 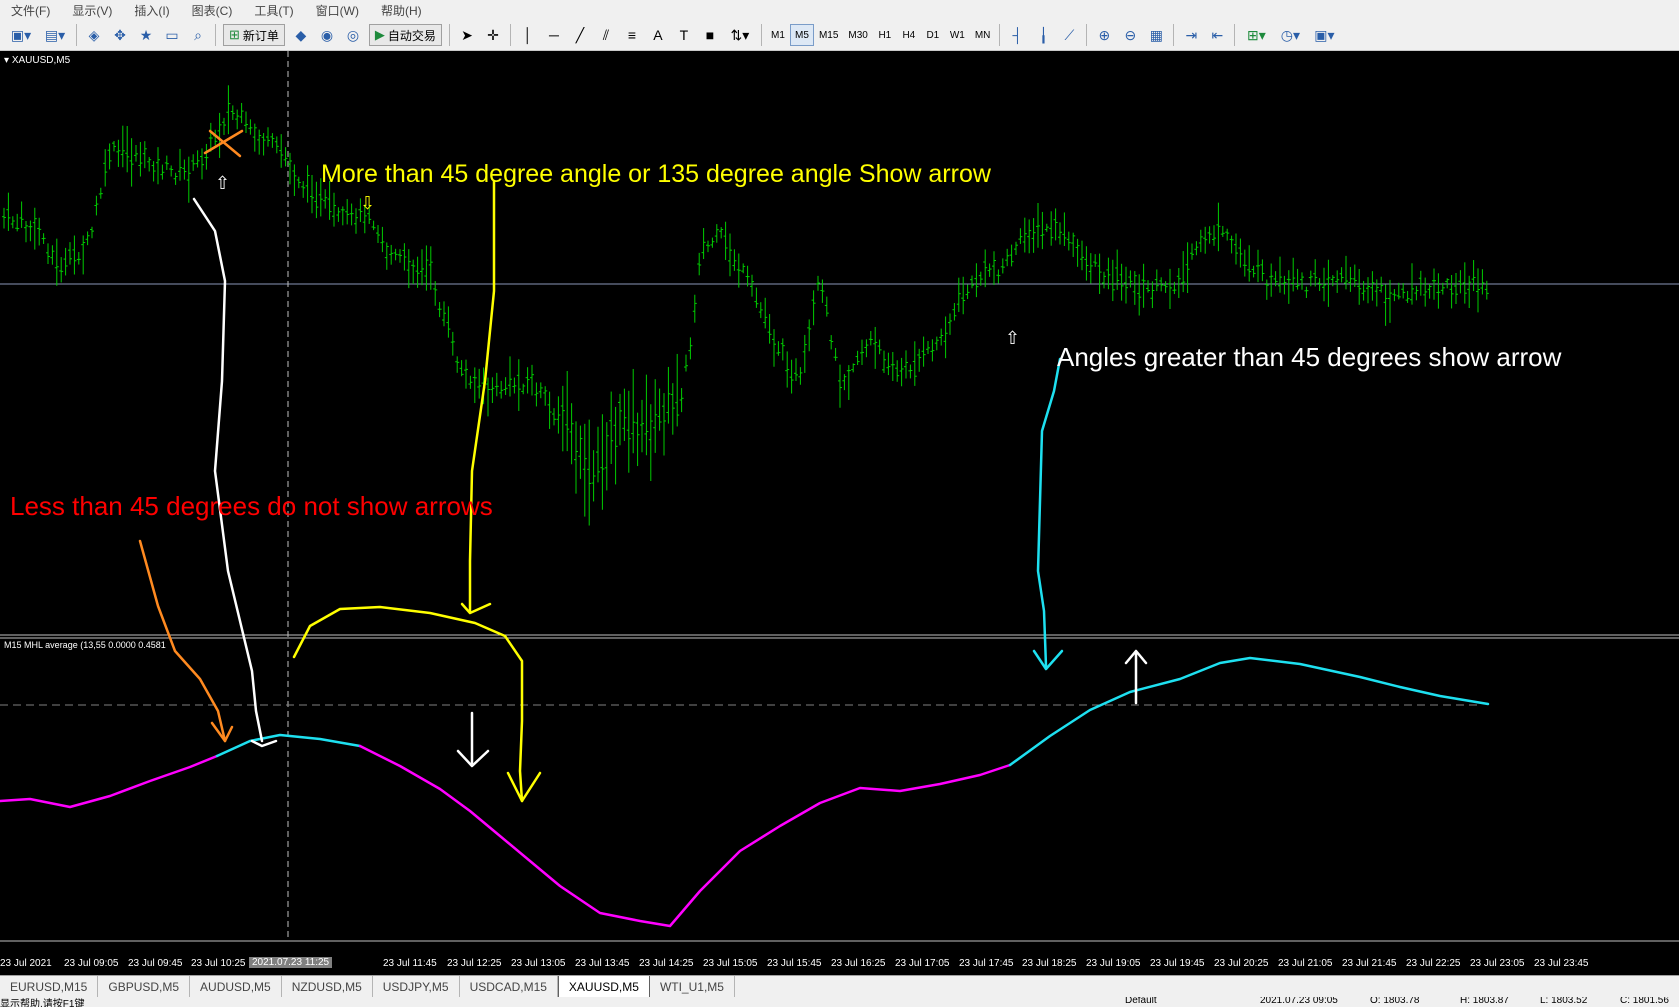 What do you see at coordinates (1049, 963) in the screenshot?
I see `time-axis-label: 23 Jul 18:25` at bounding box center [1049, 963].